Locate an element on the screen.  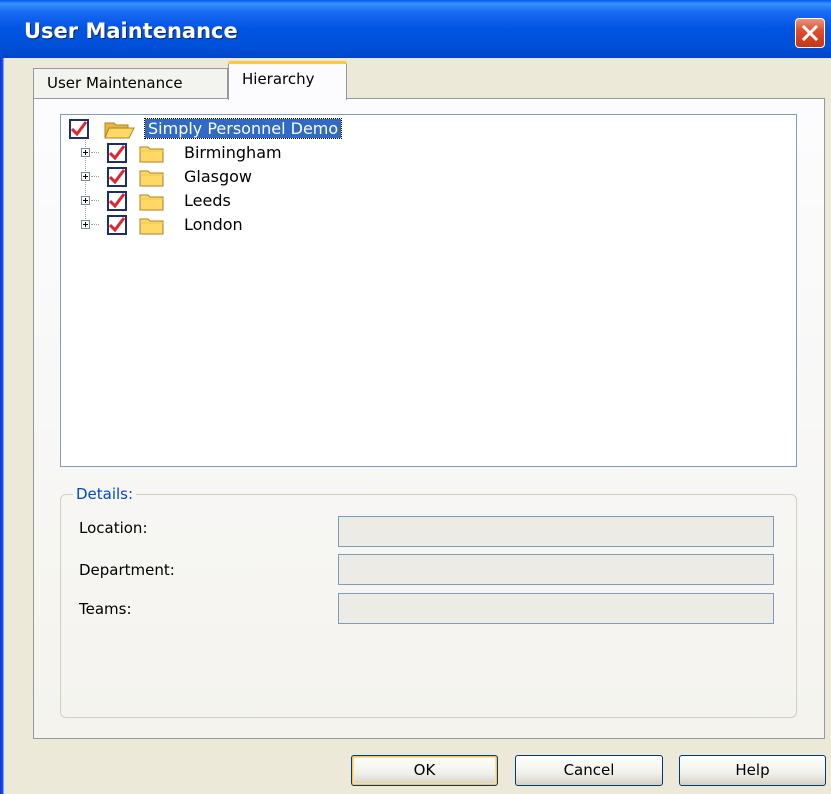
department-field is located at coordinates (556, 569).